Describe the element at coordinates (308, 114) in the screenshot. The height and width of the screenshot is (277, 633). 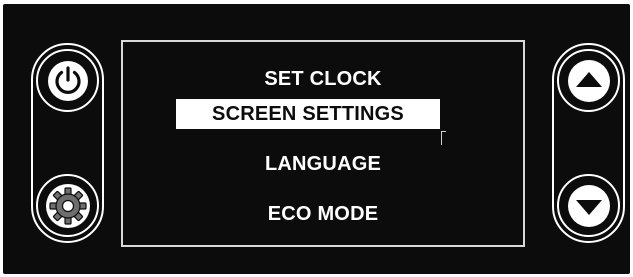
I see `menu-item-screen-settings: SCREEN SETTINGS` at that location.